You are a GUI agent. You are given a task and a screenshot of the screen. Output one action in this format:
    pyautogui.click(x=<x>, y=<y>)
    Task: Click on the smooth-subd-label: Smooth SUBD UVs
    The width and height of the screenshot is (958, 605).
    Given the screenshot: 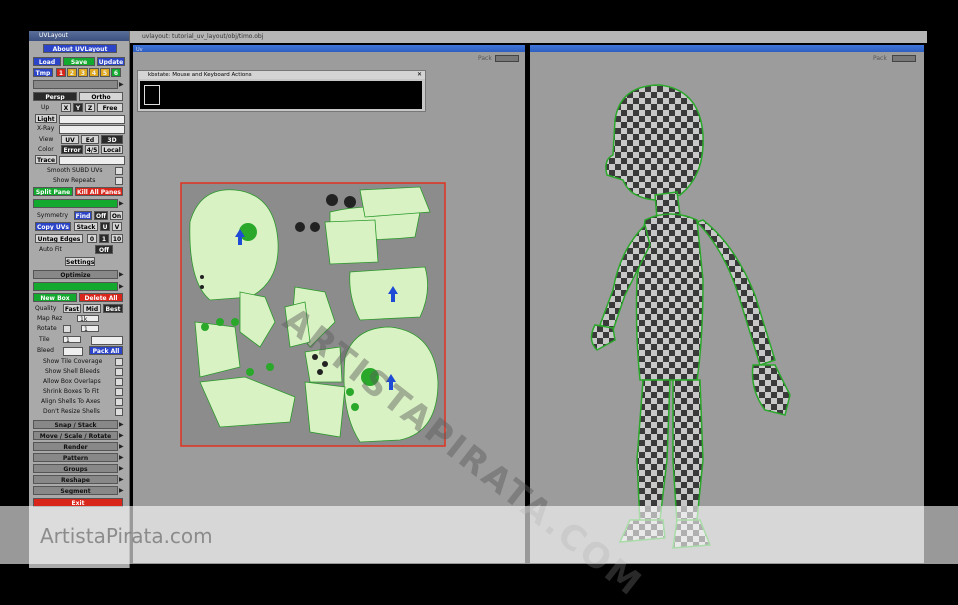 What is the action you would take?
    pyautogui.click(x=75, y=170)
    